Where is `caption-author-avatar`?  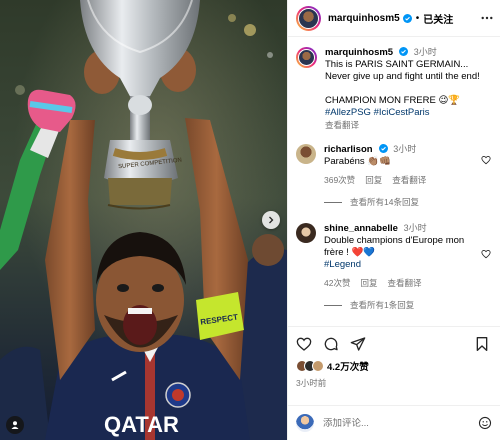 caption-author-avatar is located at coordinates (306, 57).